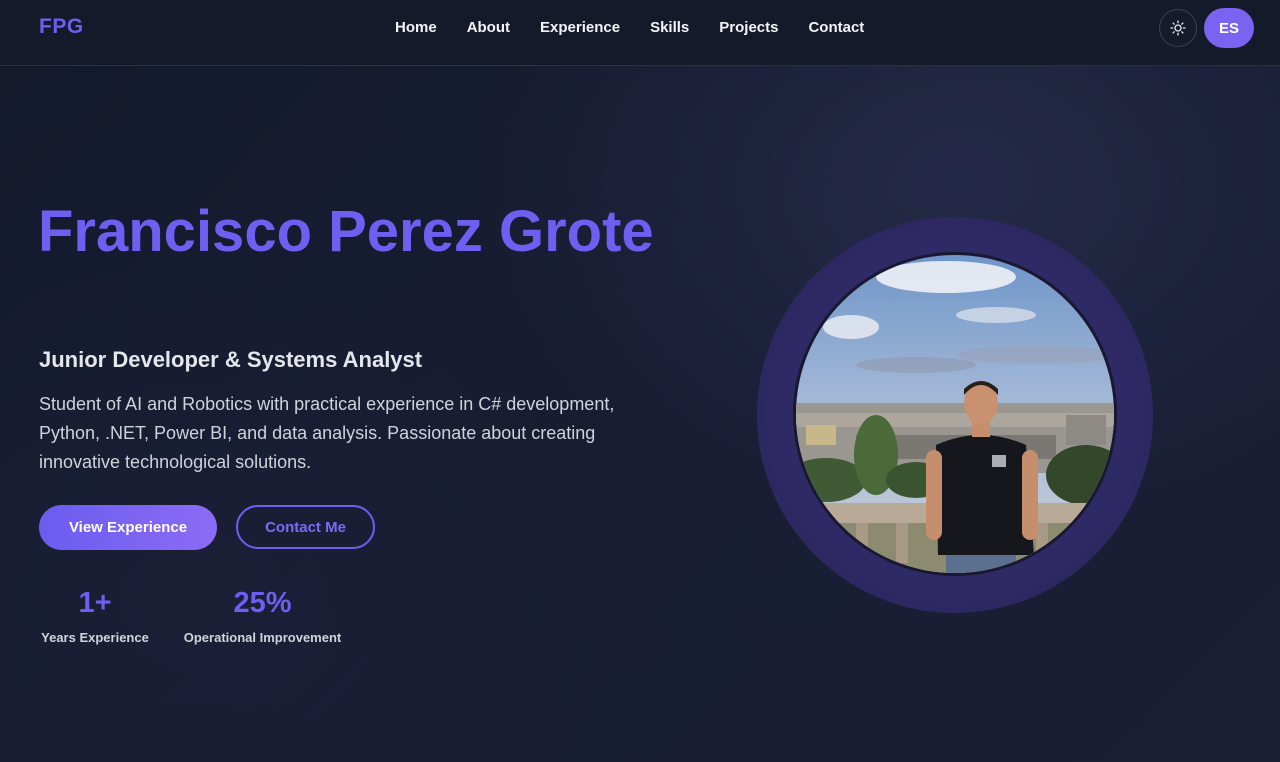  I want to click on theme-toggle-button, so click(1178, 28).